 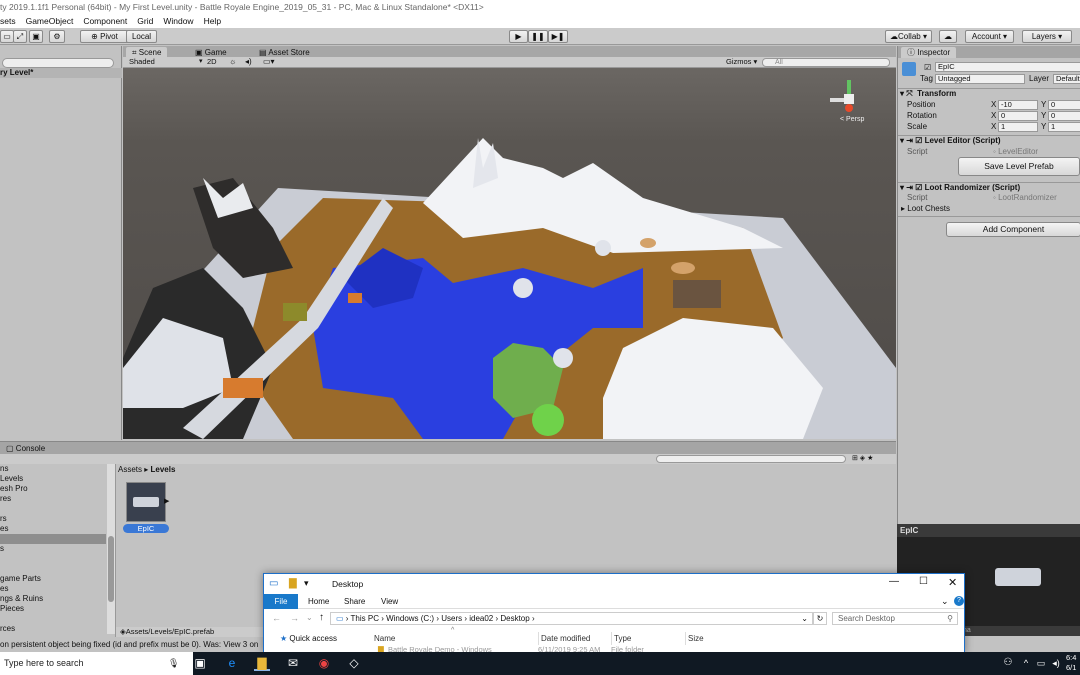 What do you see at coordinates (4, 469) in the screenshot?
I see `folder-item: ns` at bounding box center [4, 469].